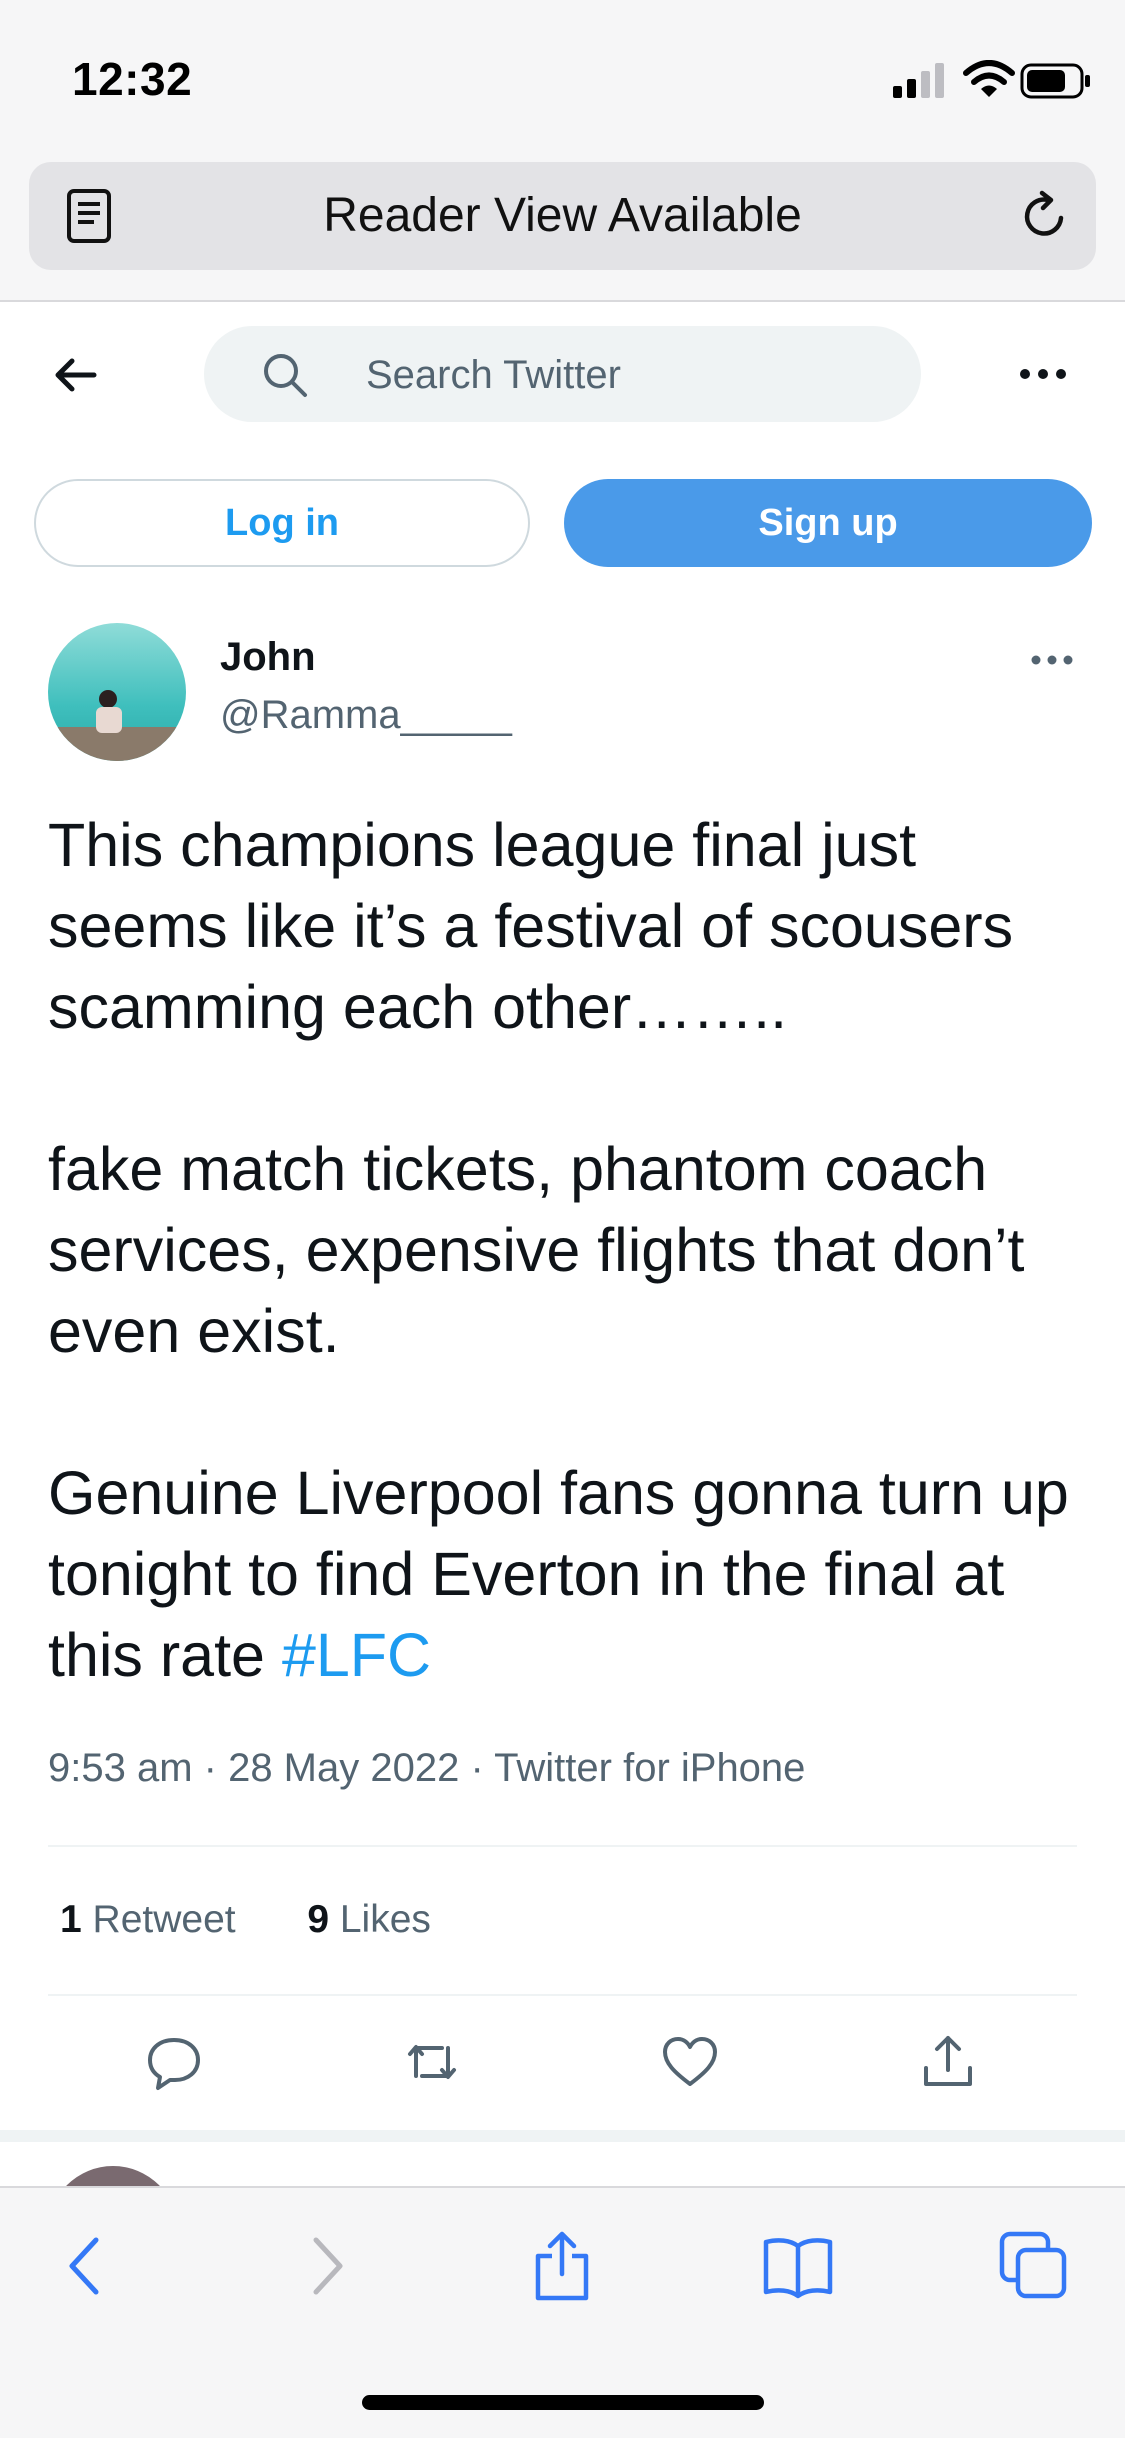  I want to click on like-count: 9, so click(318, 1919).